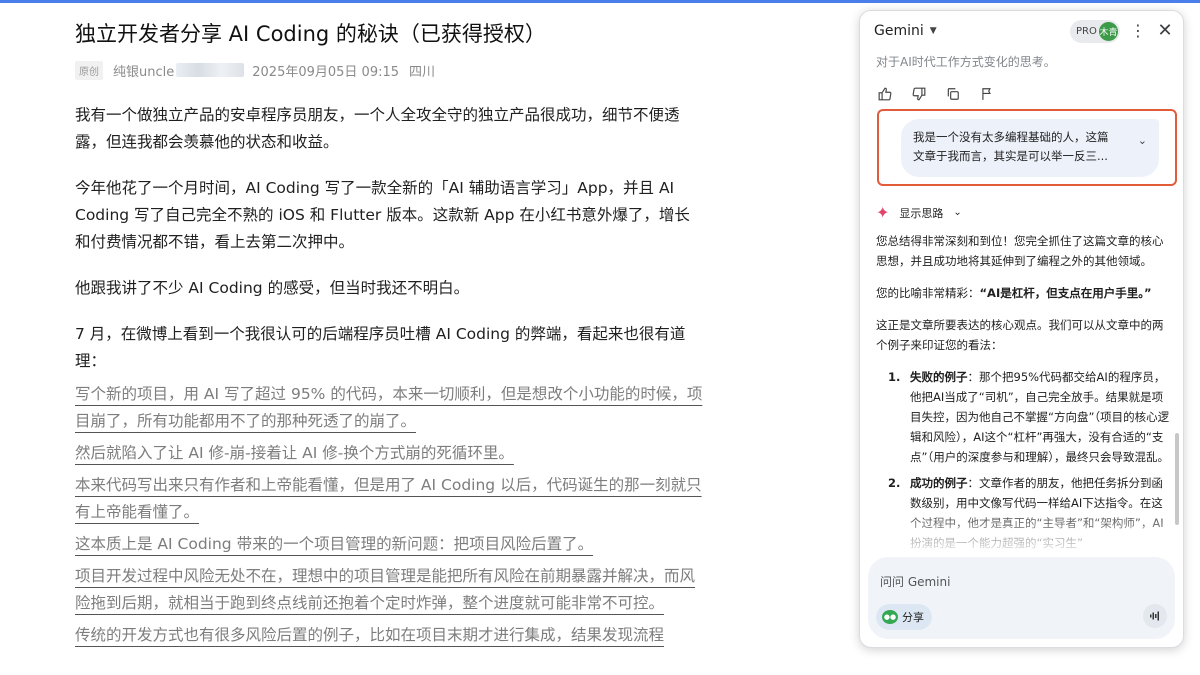  Describe the element at coordinates (310, 34) in the screenshot. I see `article-title: 独立开发者分享 AI Coding 的秘诀（已获得授权）` at that location.